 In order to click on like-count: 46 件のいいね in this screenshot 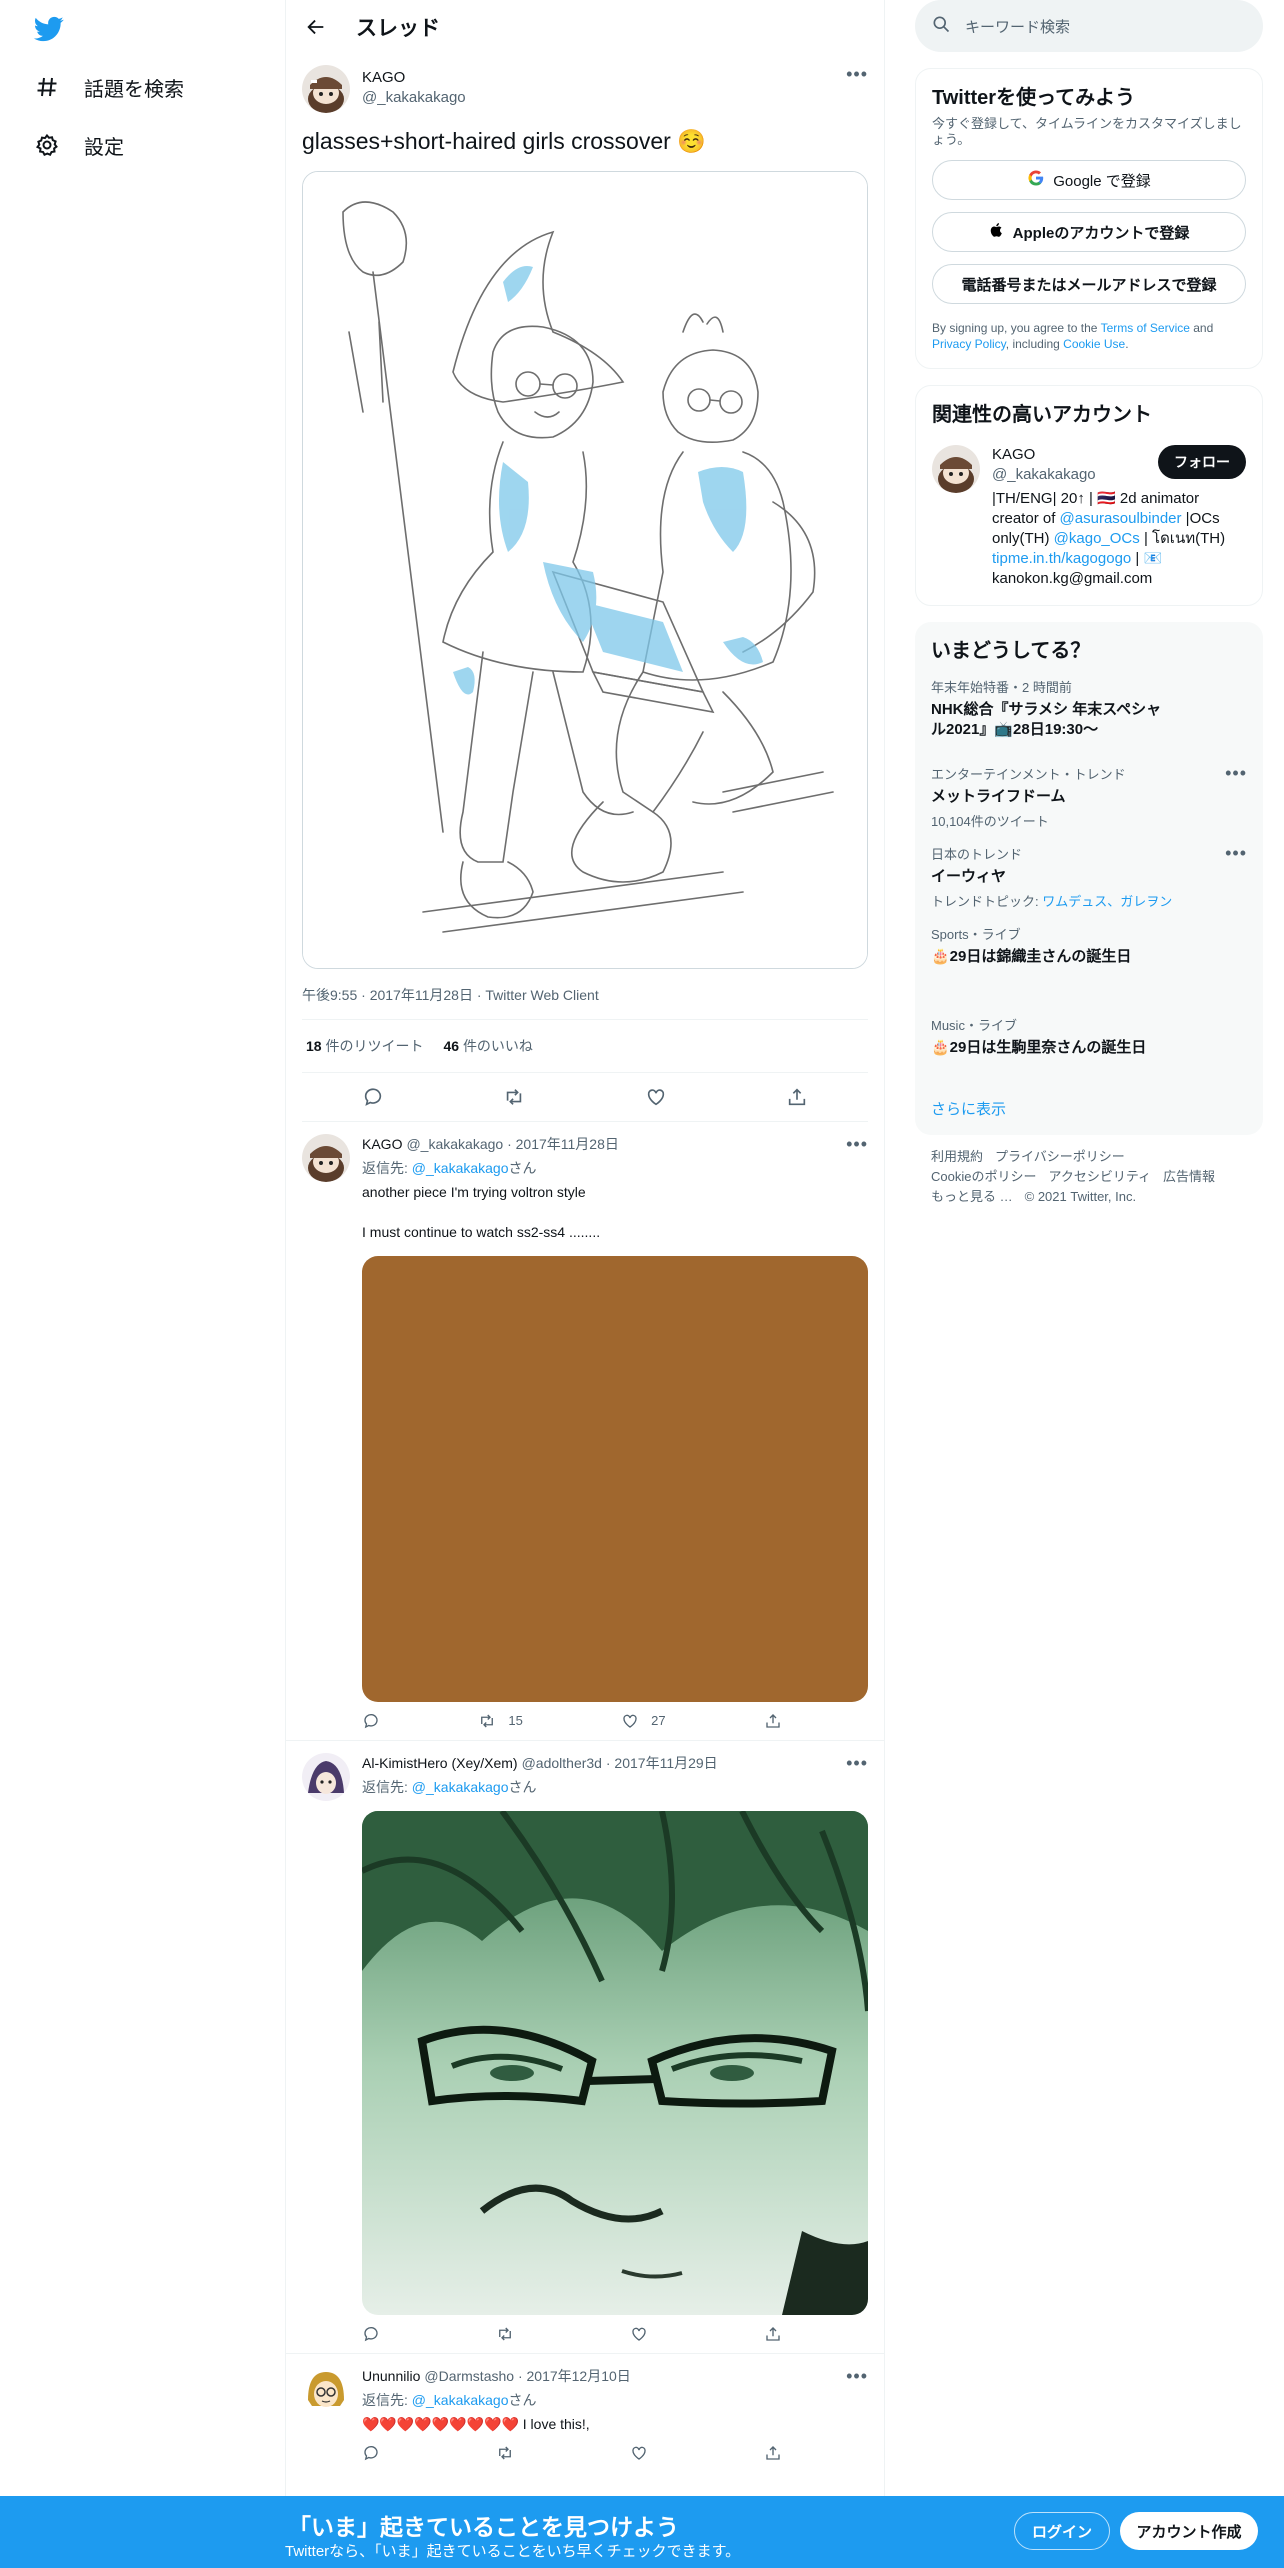, I will do `click(487, 1046)`.